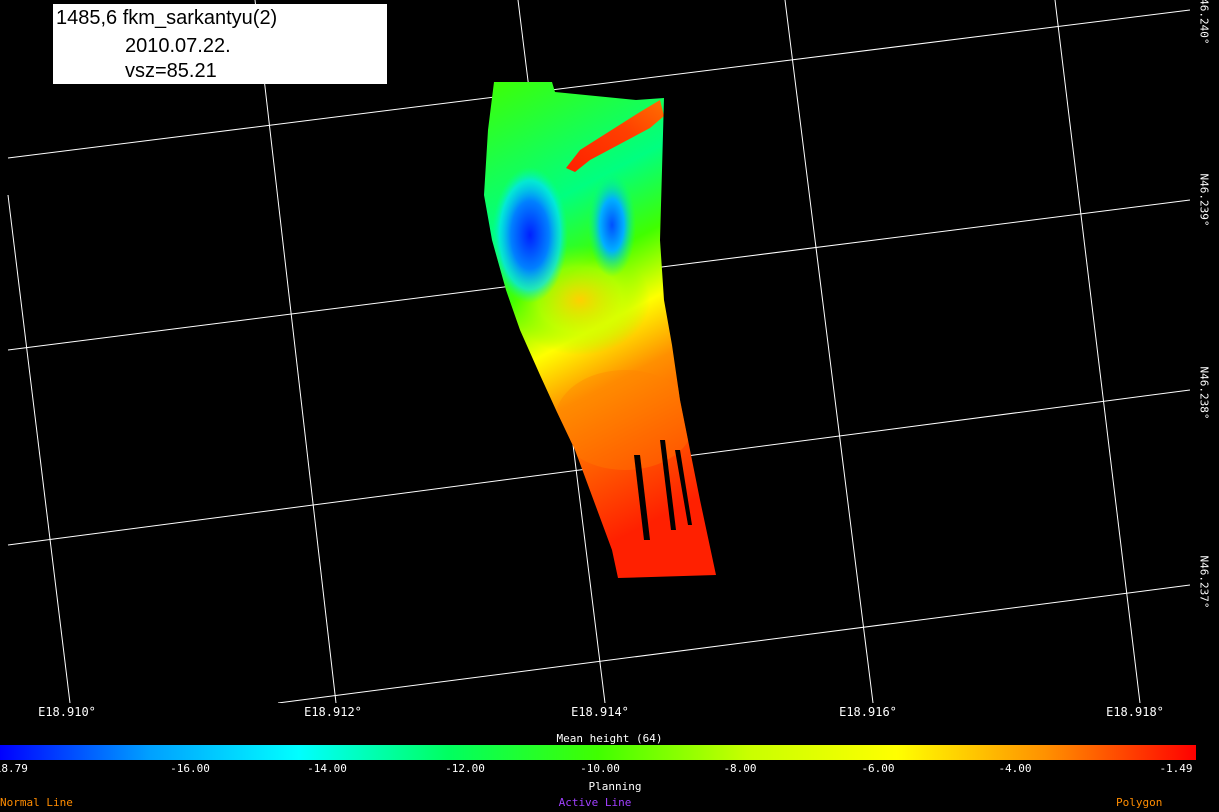  What do you see at coordinates (1204, 200) in the screenshot?
I see `lat-label-2: N46.239°` at bounding box center [1204, 200].